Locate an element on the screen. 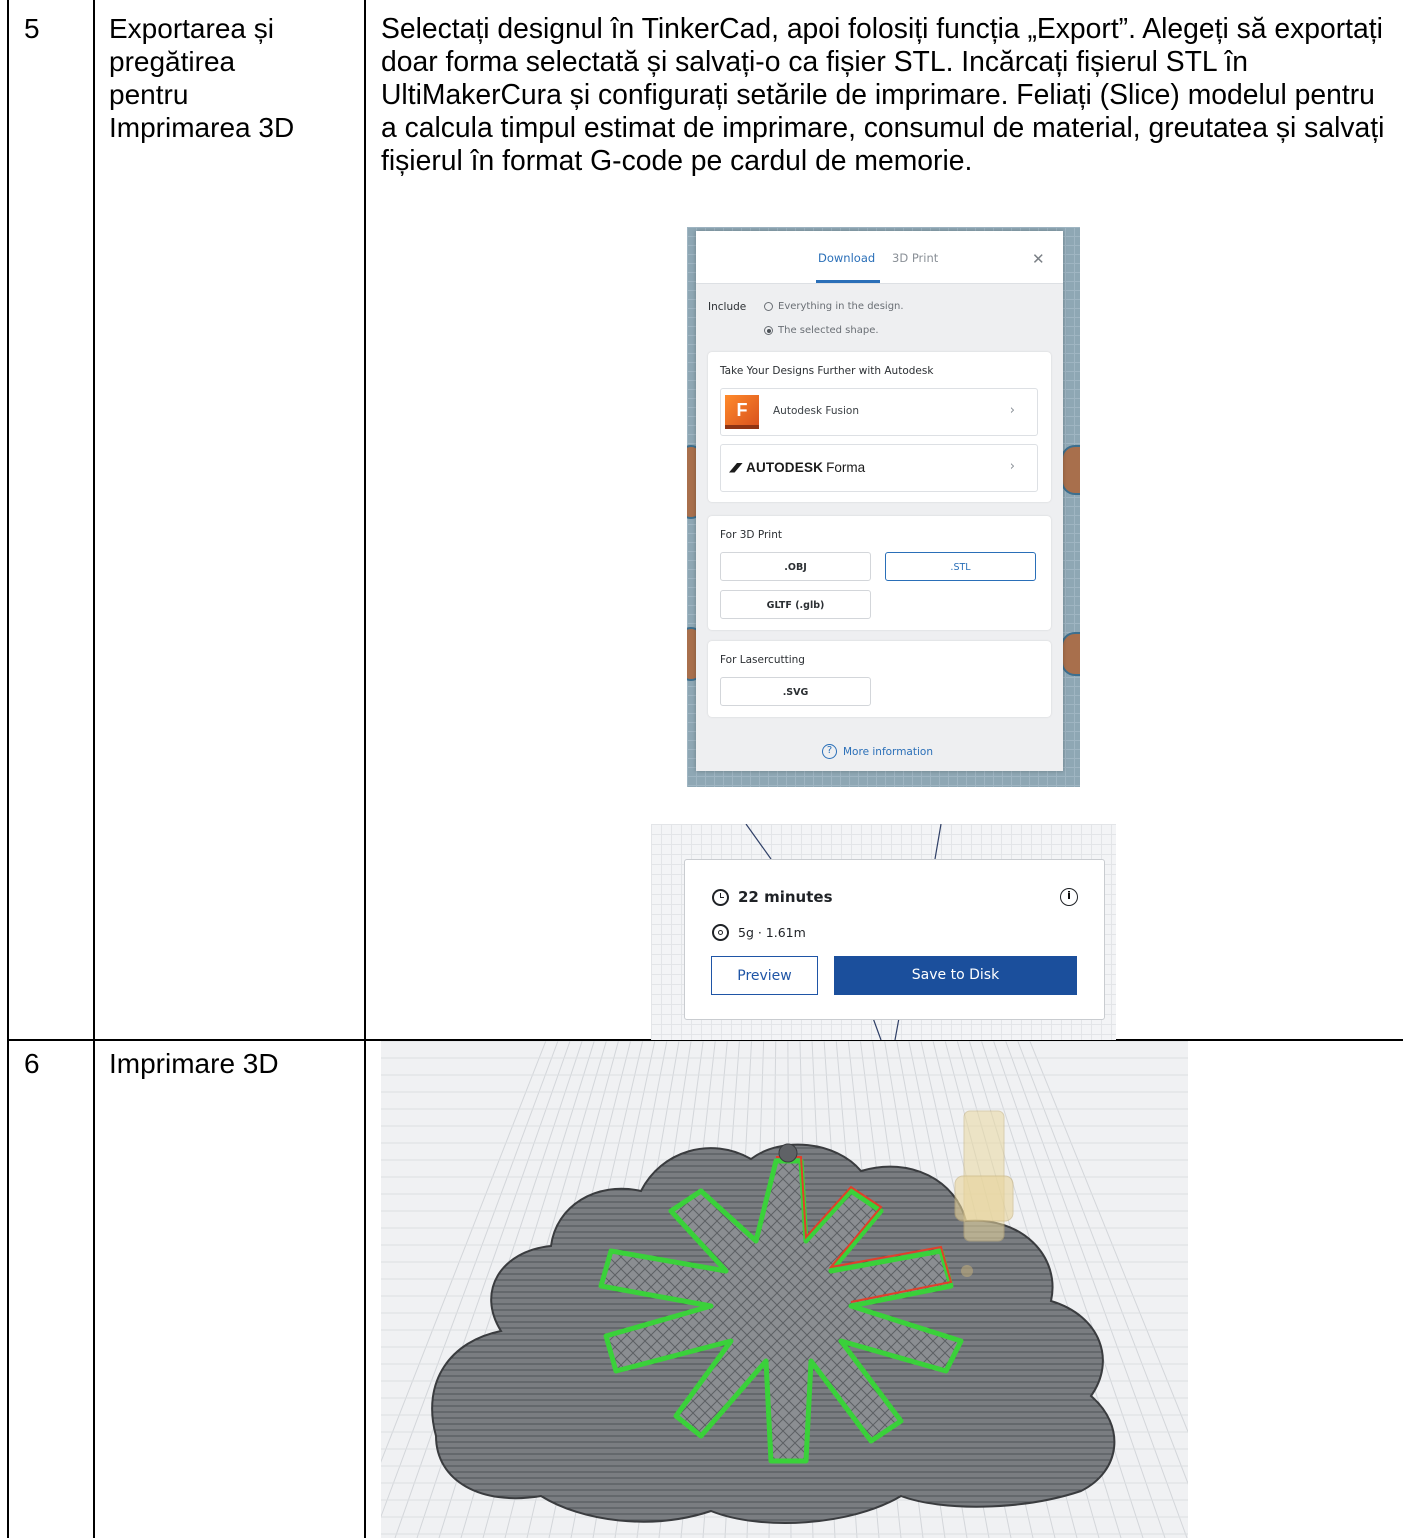  app-name: Autodesk Fusion is located at coordinates (816, 411).